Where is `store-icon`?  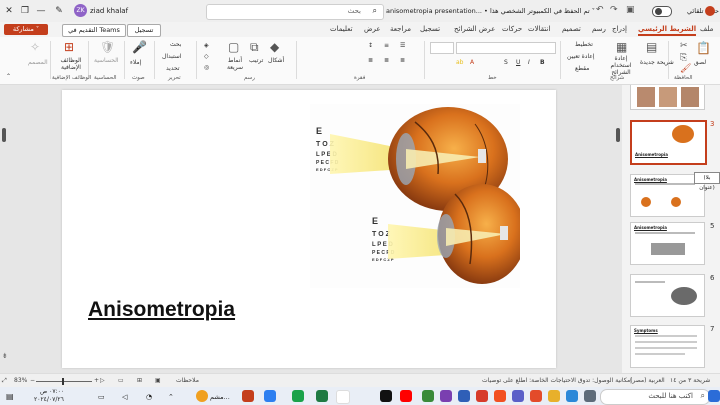 store-icon is located at coordinates (500, 396).